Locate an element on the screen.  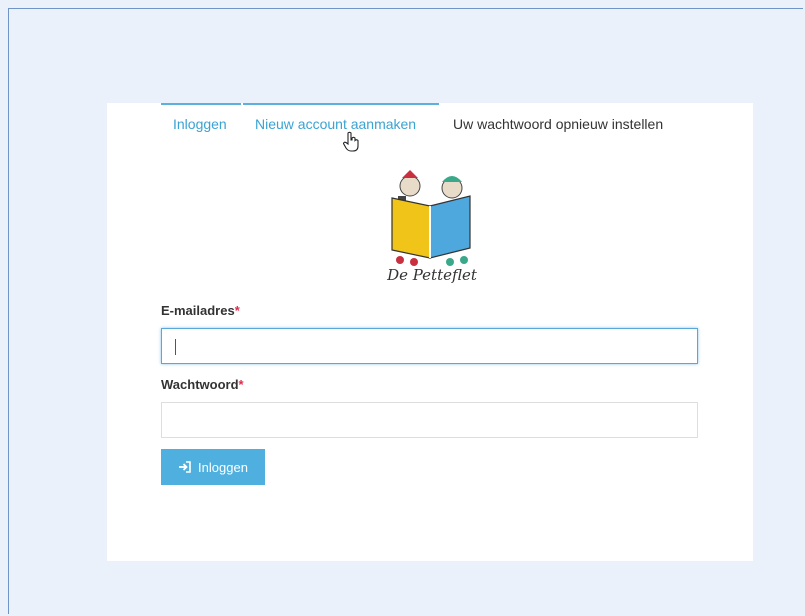
email-label: E-mailadres* is located at coordinates (200, 310).